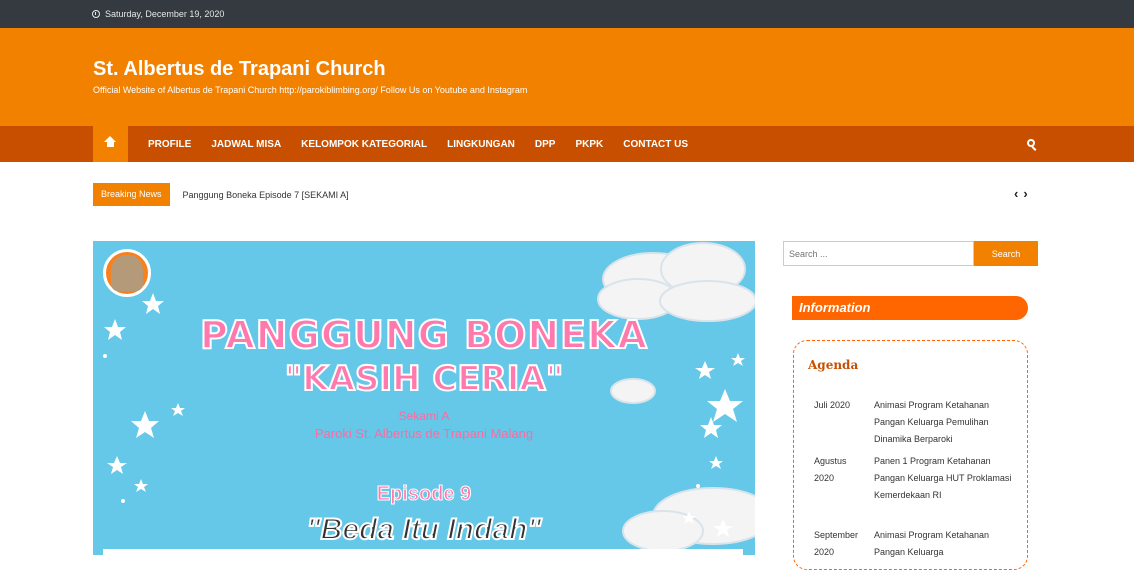  What do you see at coordinates (836, 543) in the screenshot?
I see `agenda-month: September 2020` at bounding box center [836, 543].